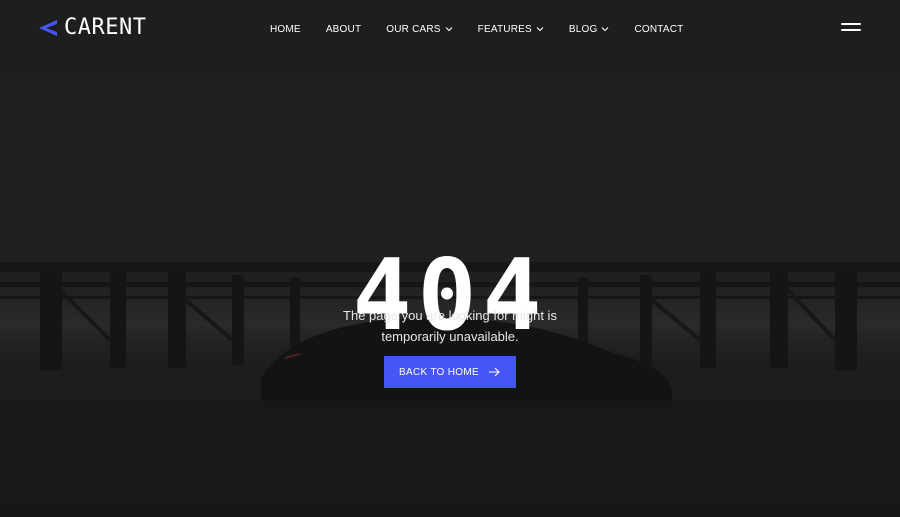  I want to click on nav-item-contact: CONTACT, so click(658, 29).